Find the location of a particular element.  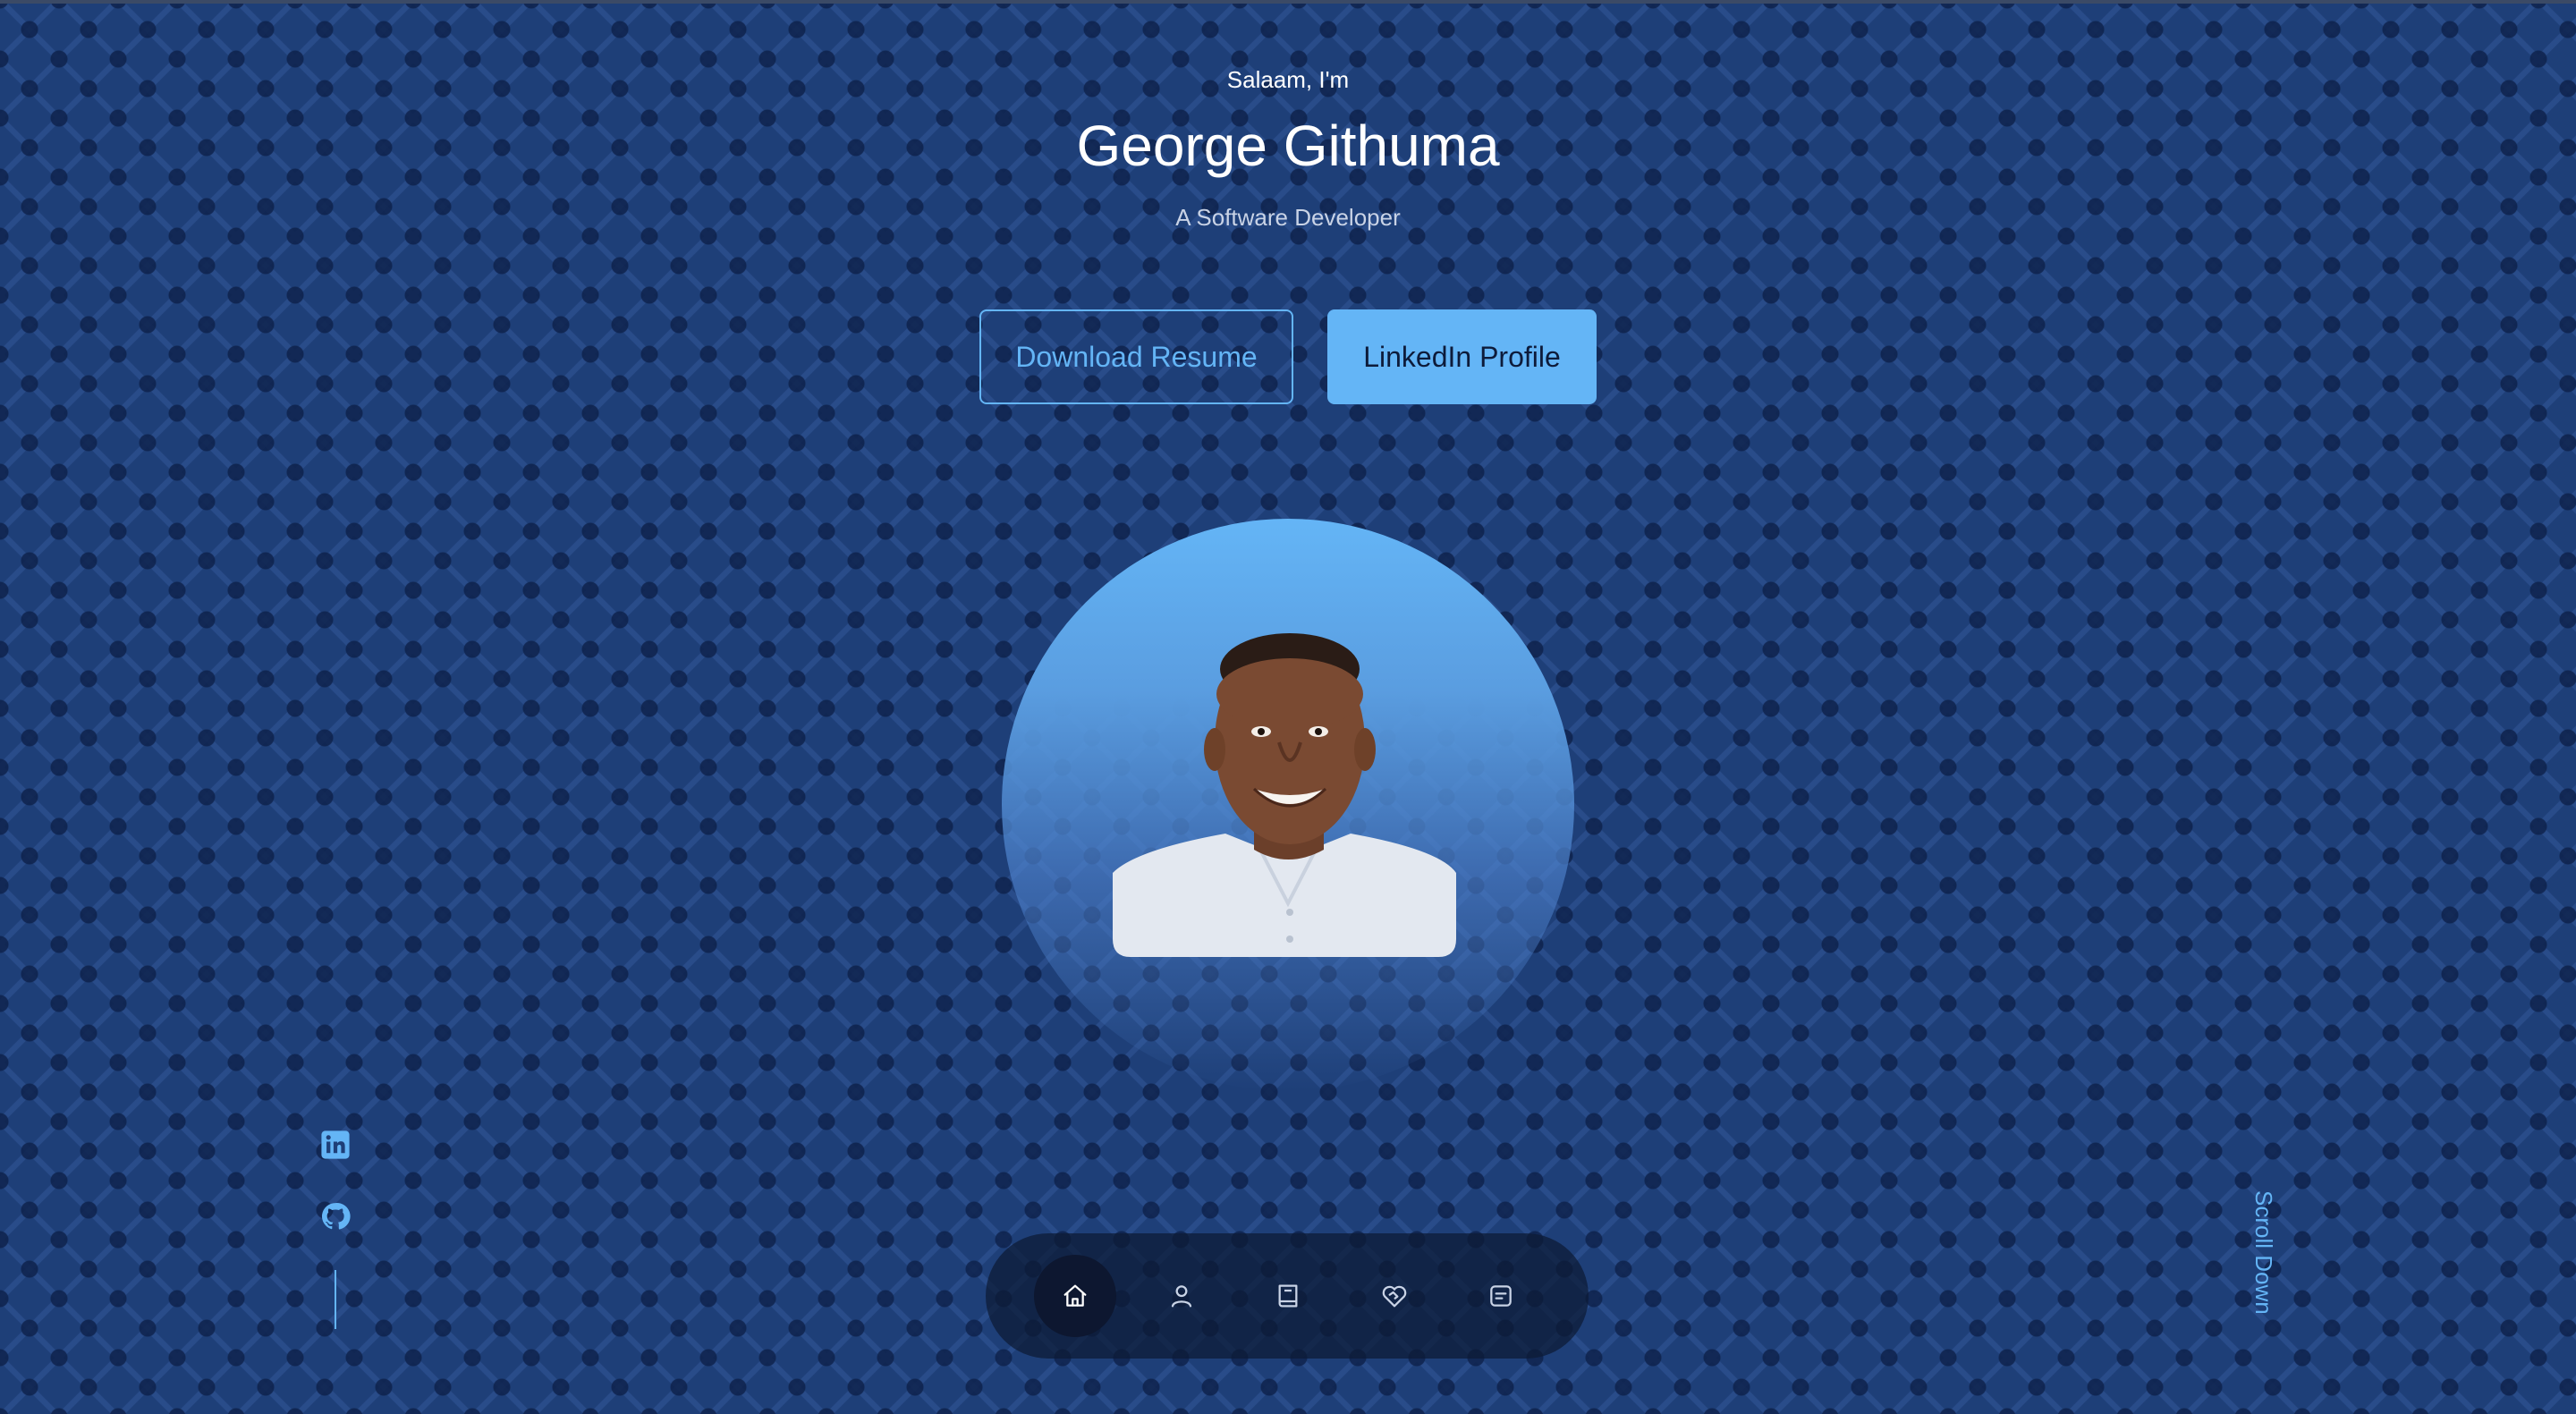

window-top-border is located at coordinates (1288, 2).